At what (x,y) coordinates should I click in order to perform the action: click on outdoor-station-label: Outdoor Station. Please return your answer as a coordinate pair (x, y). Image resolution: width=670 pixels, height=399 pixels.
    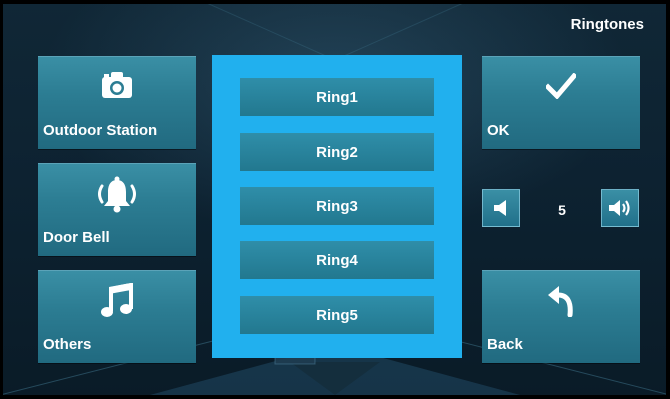
    Looking at the image, I should click on (100, 130).